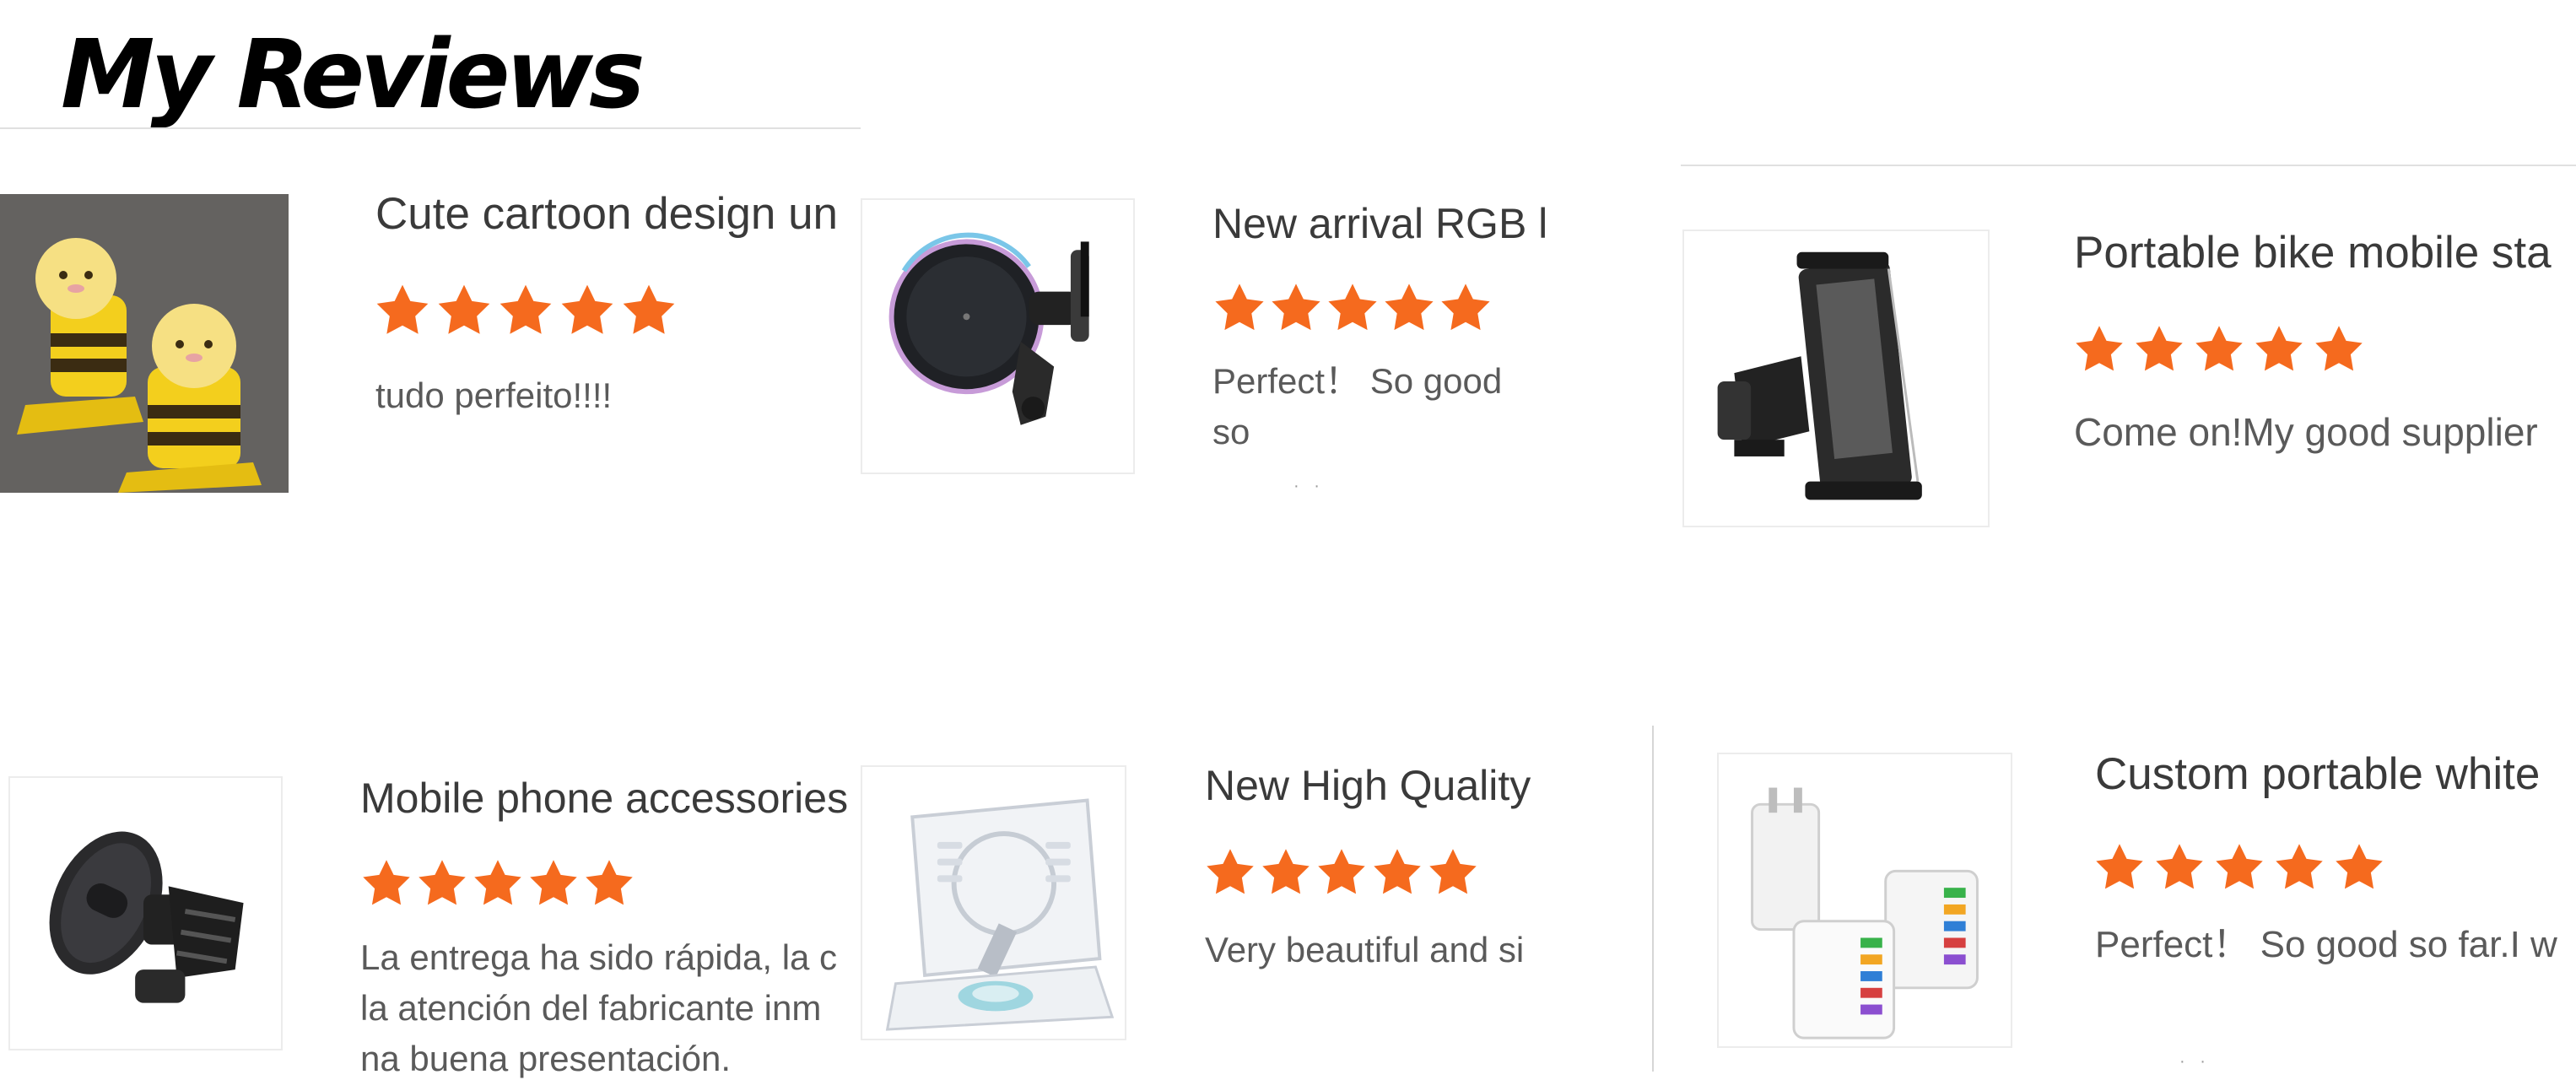 The width and height of the screenshot is (2576, 1080). Describe the element at coordinates (430, 350) in the screenshot. I see `review-card: Cute cartoon design un tudo perfeito!!!!` at that location.